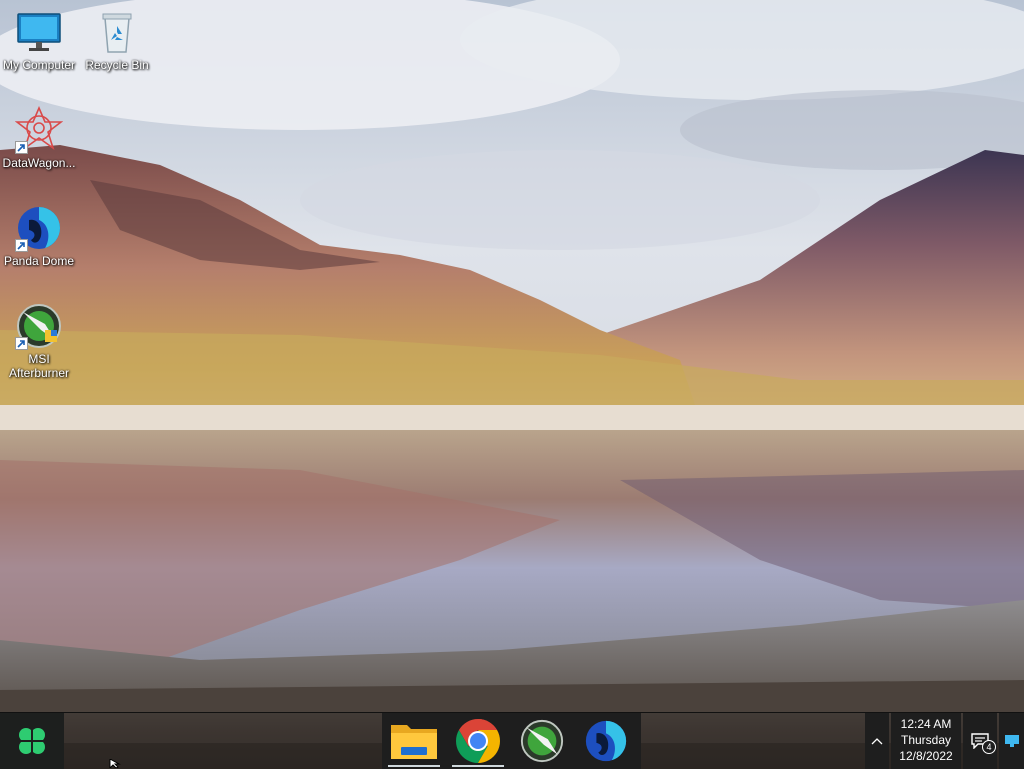 Image resolution: width=1024 pixels, height=769 pixels. I want to click on monitor-icon, so click(39, 32).